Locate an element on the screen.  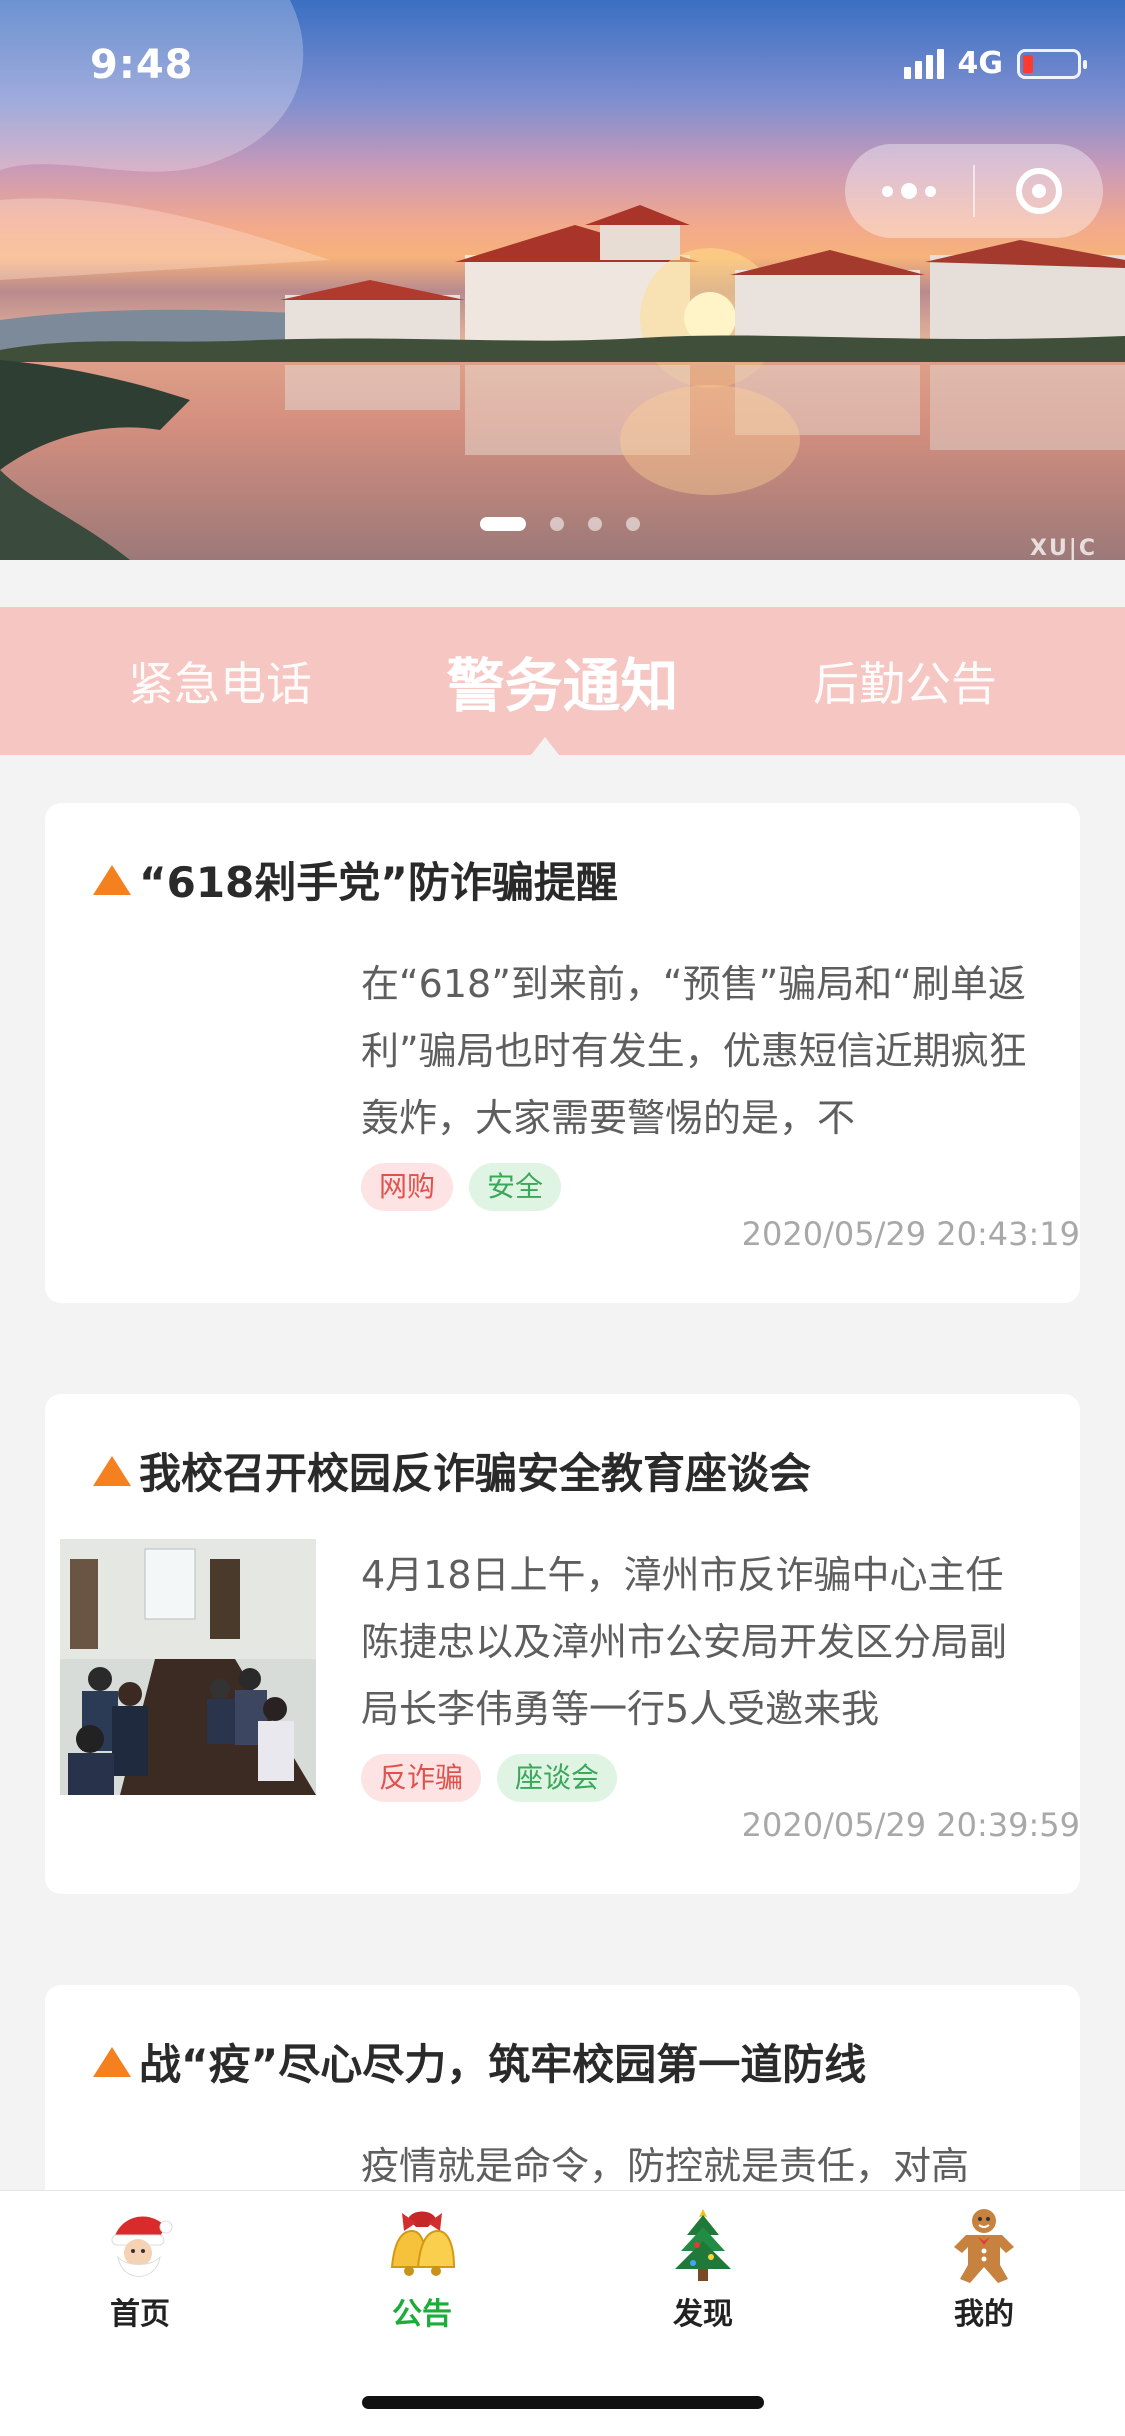
notice-title: “618剁手党”防诈骗提醒 is located at coordinates (355, 879).